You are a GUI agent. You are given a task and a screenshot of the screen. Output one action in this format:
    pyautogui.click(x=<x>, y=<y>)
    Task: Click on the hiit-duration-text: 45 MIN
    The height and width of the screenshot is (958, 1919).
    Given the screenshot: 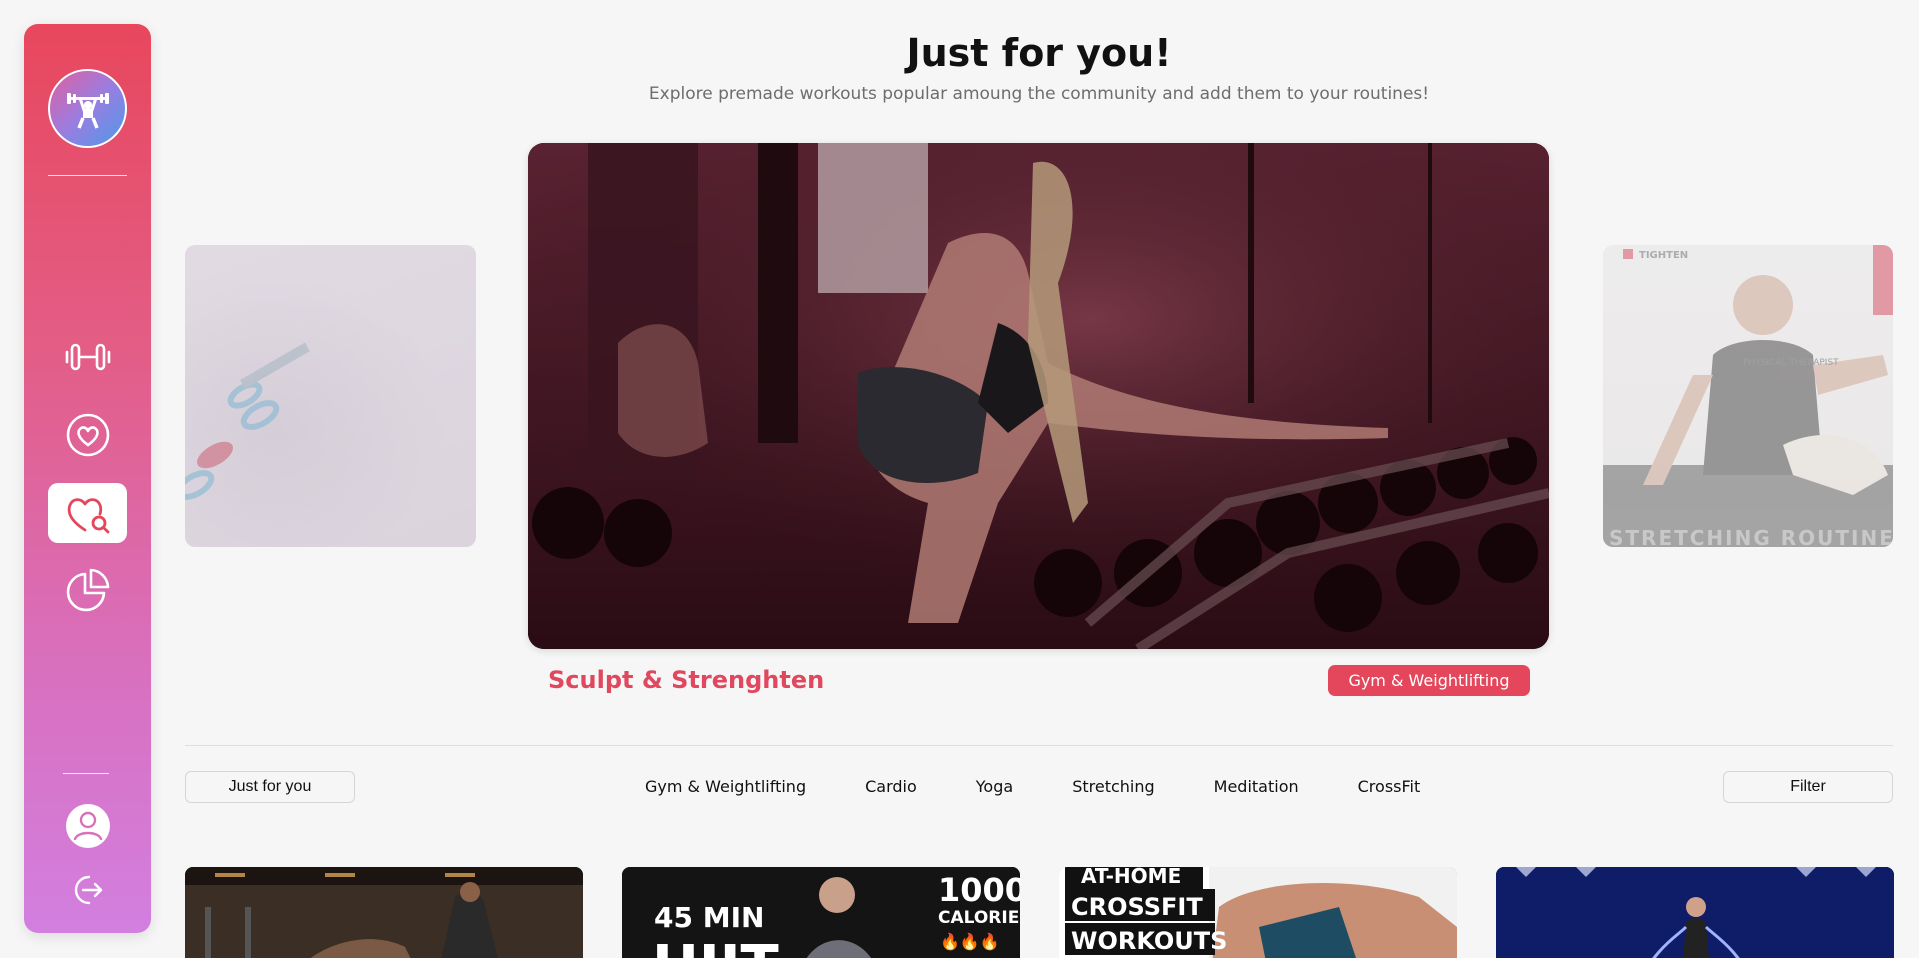 What is the action you would take?
    pyautogui.click(x=709, y=917)
    